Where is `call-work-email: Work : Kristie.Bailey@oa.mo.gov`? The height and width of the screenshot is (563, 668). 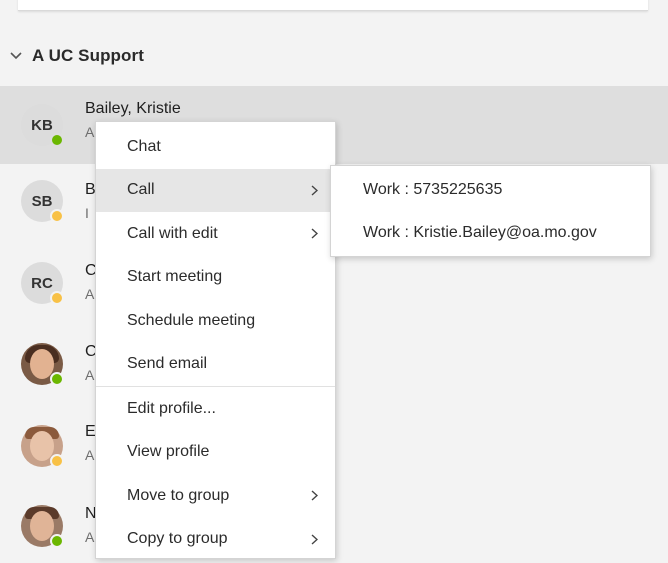
call-work-email: Work : Kristie.Bailey@oa.mo.gov is located at coordinates (490, 232).